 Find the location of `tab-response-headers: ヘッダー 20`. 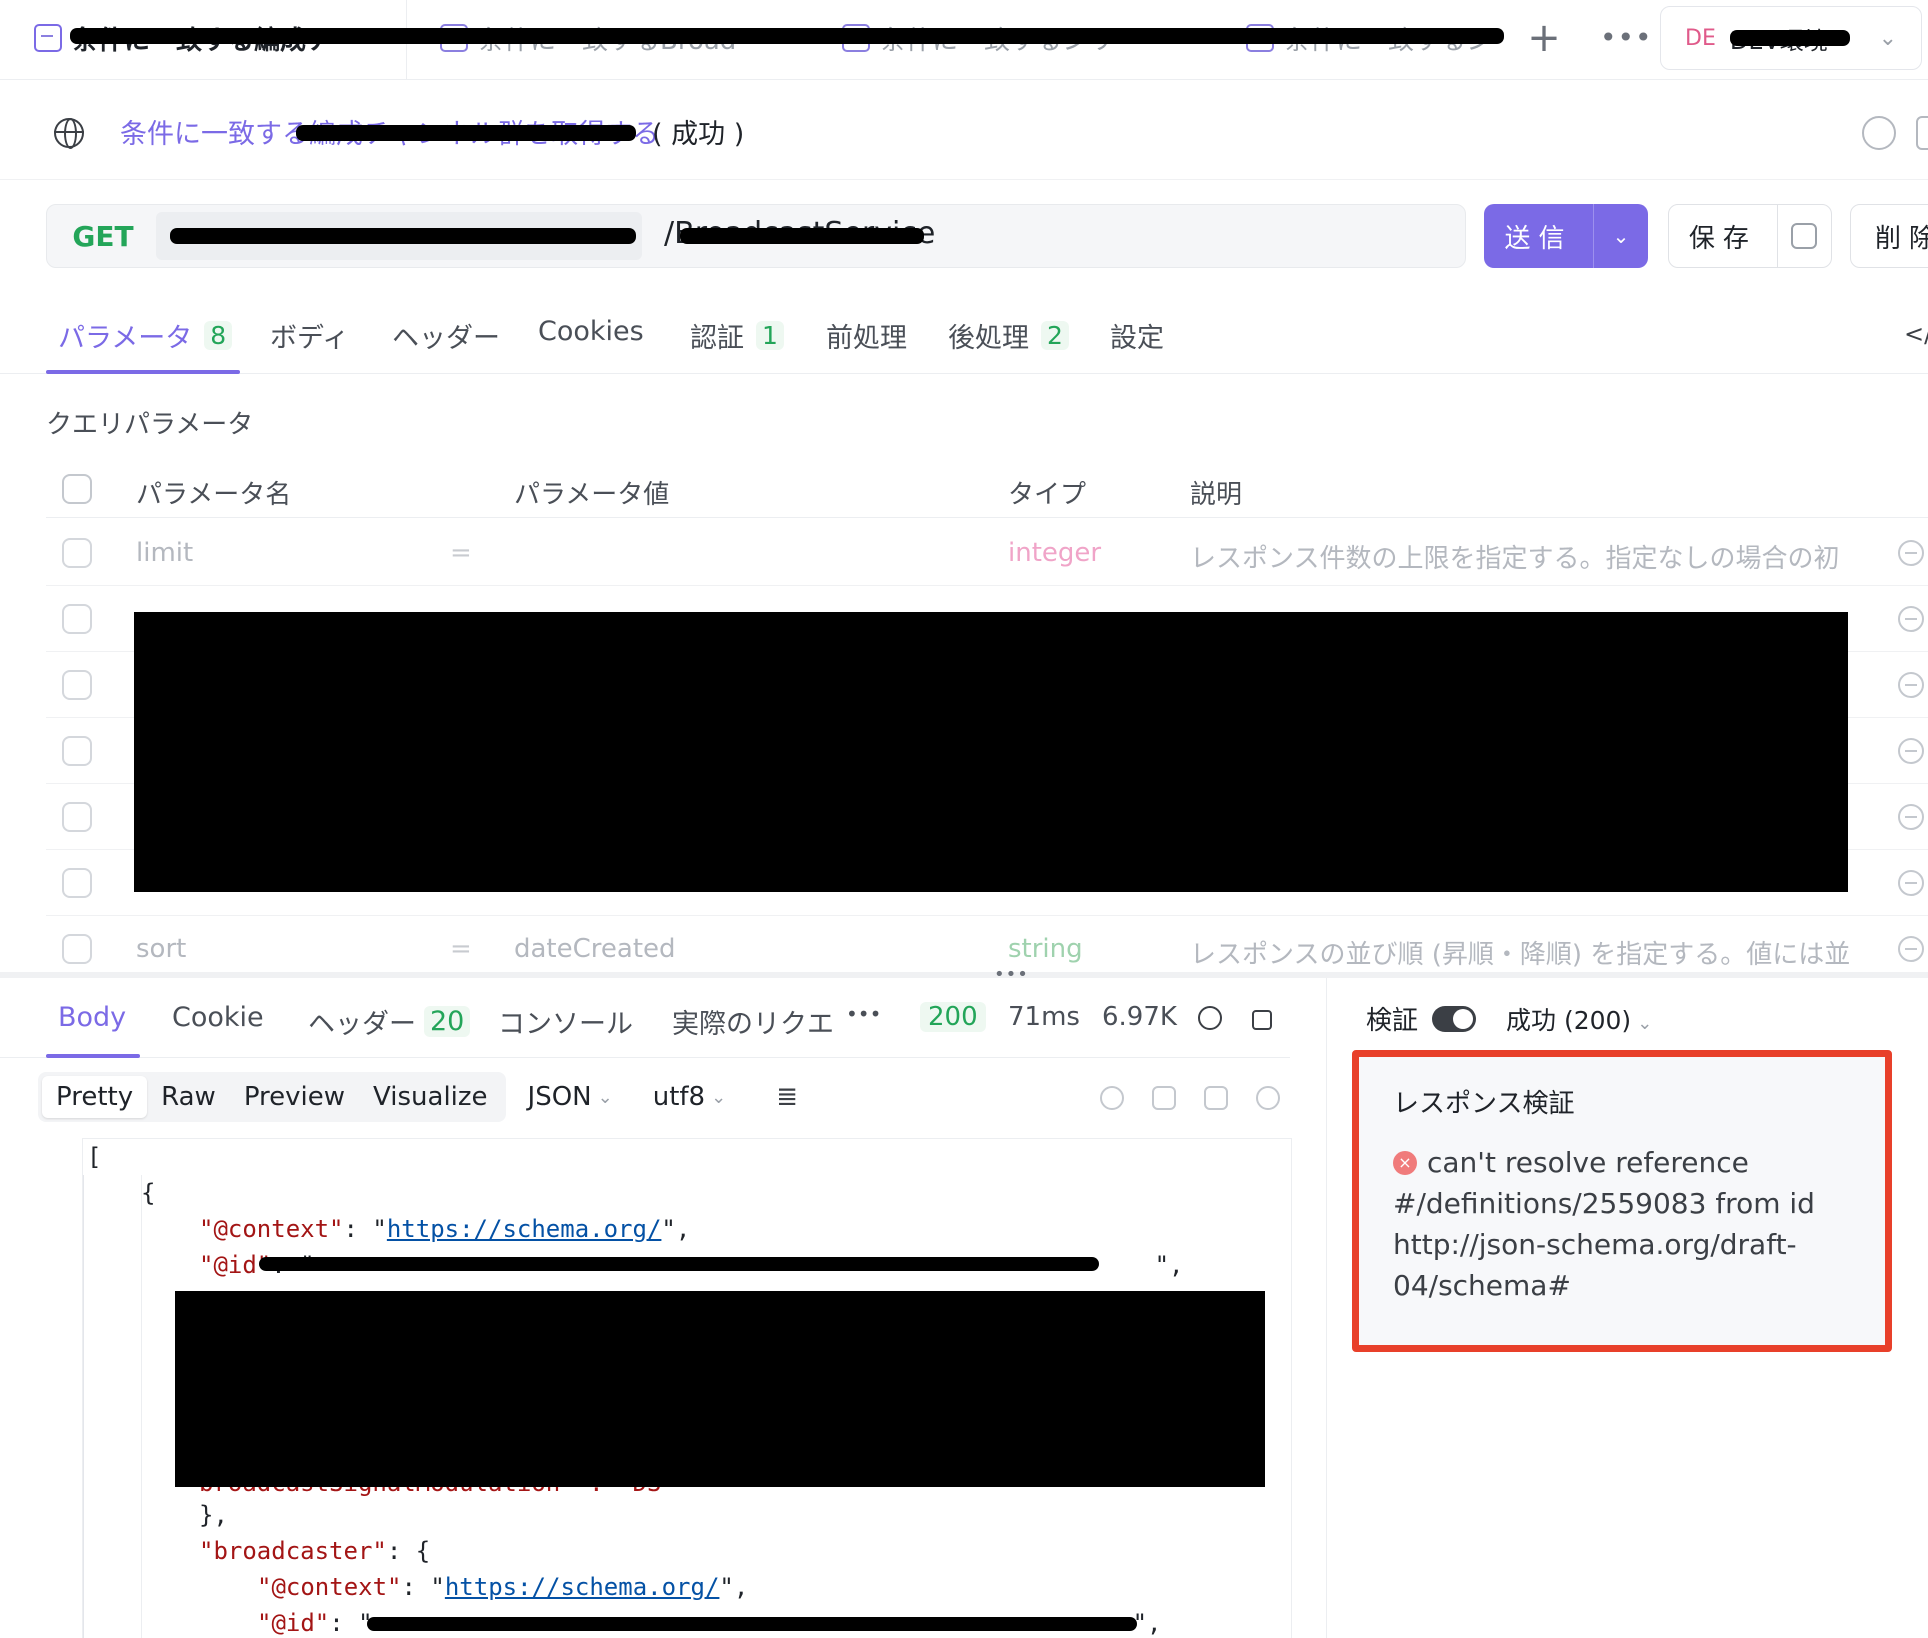

tab-response-headers: ヘッダー 20 is located at coordinates (389, 1021).